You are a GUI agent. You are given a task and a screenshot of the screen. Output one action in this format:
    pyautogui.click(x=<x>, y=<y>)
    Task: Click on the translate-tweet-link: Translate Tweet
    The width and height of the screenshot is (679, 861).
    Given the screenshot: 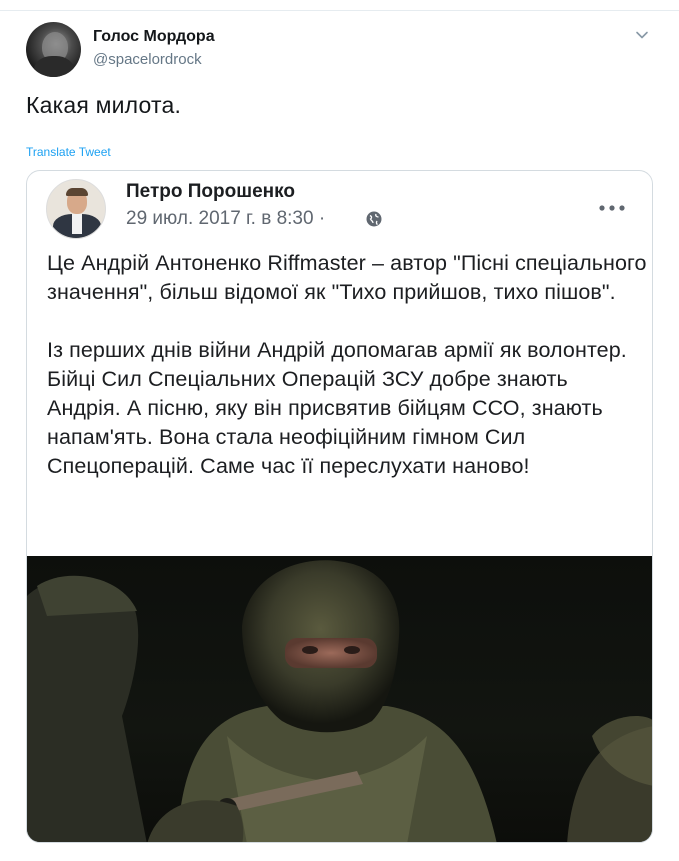 What is the action you would take?
    pyautogui.click(x=68, y=152)
    